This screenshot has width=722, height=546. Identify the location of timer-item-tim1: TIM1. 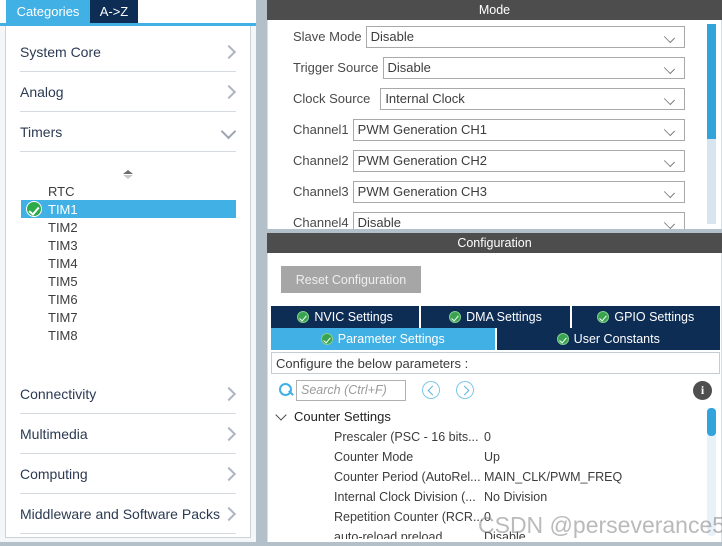
(128, 209).